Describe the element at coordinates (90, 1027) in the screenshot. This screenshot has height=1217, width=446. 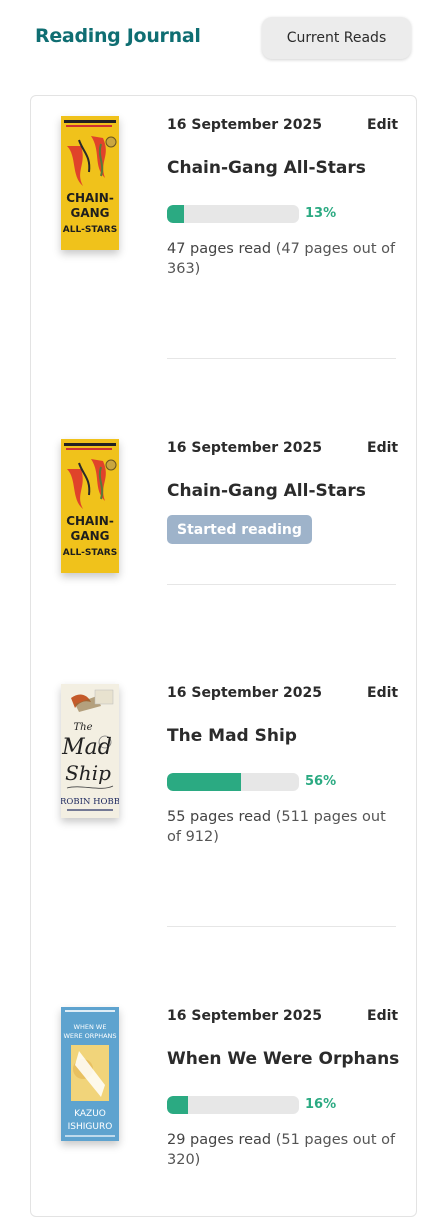
I see `svg-text: WHEN WE` at that location.